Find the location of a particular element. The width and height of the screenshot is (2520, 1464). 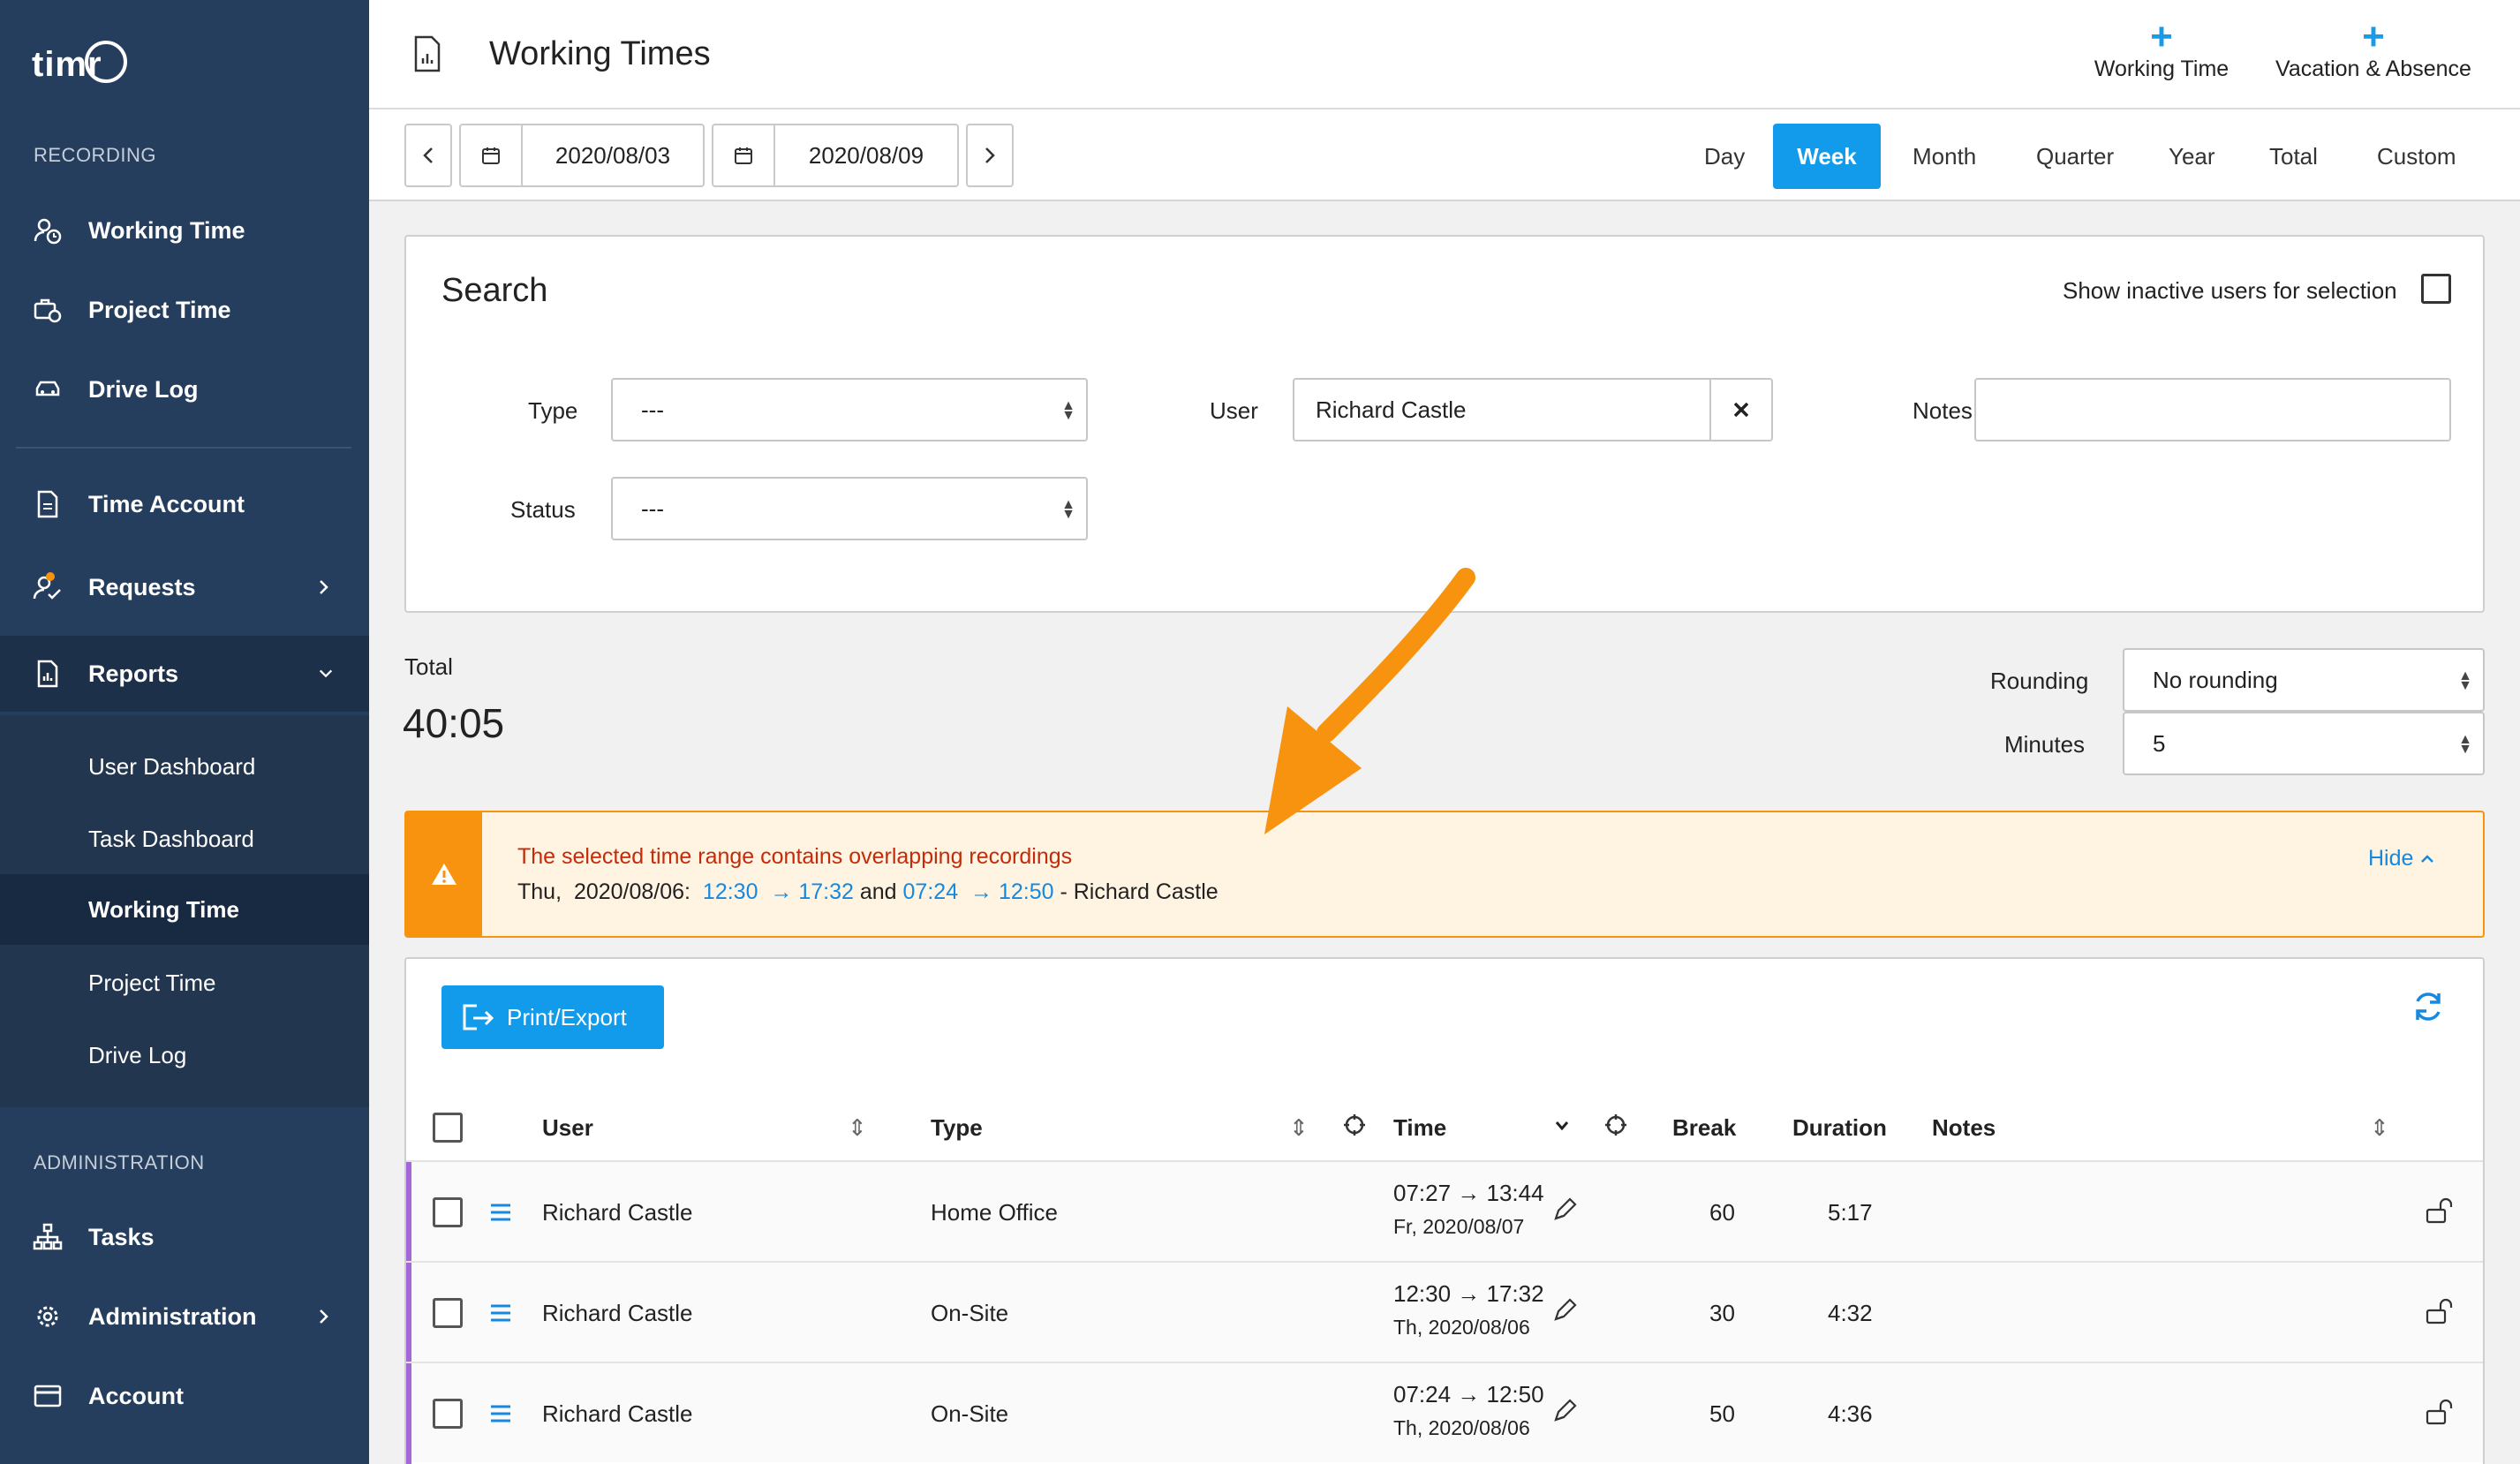

column-header-time: Time is located at coordinates (1419, 1128).